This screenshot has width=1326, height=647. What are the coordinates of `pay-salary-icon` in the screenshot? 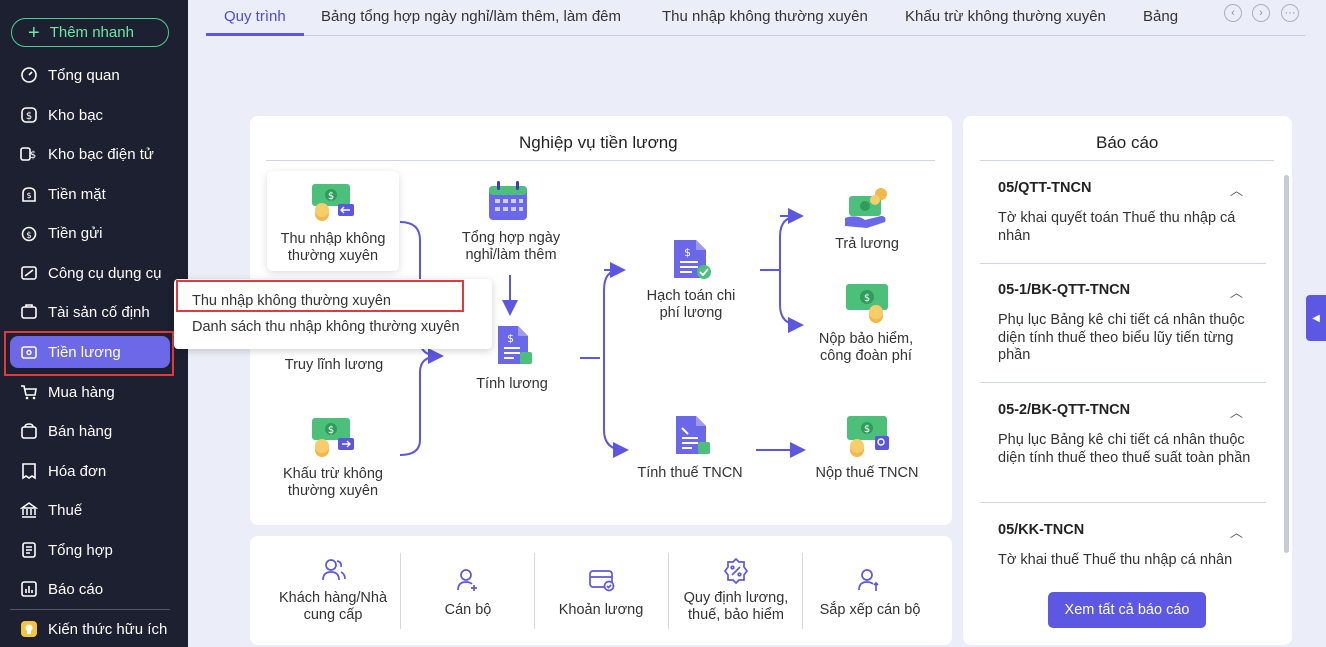 It's located at (866, 208).